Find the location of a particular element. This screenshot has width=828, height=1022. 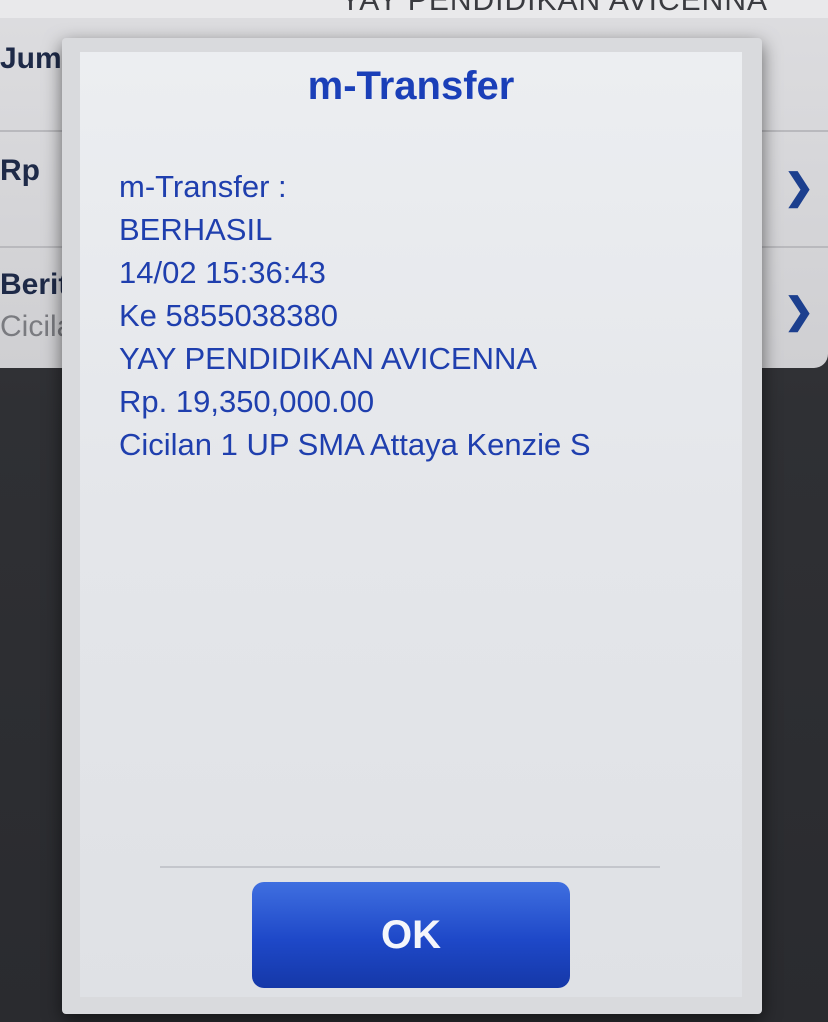

message-line-note: Cicilan 1 UP SMA Attaya Kenzie S is located at coordinates (355, 444).